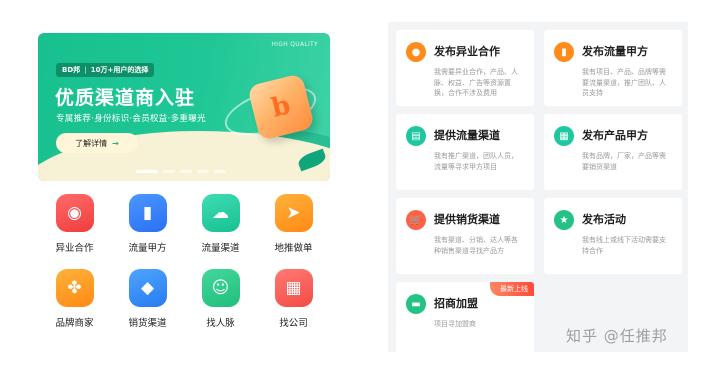 The height and width of the screenshot is (368, 720). I want to click on carousel-indicator, so click(181, 171).